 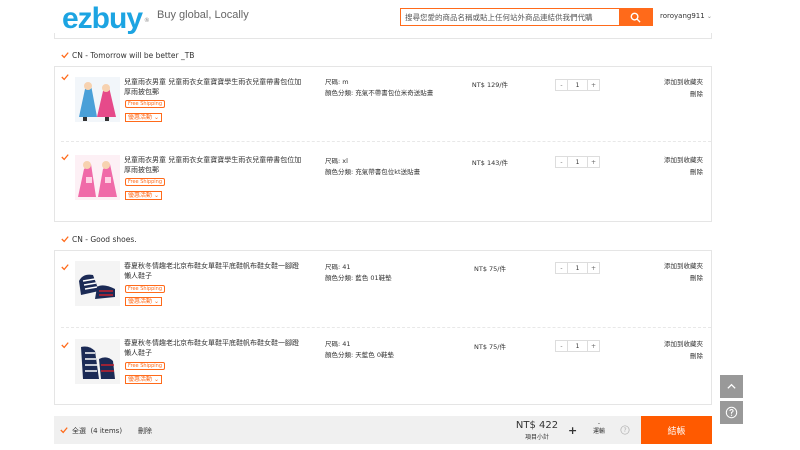 I want to click on question-icon, so click(x=731, y=412).